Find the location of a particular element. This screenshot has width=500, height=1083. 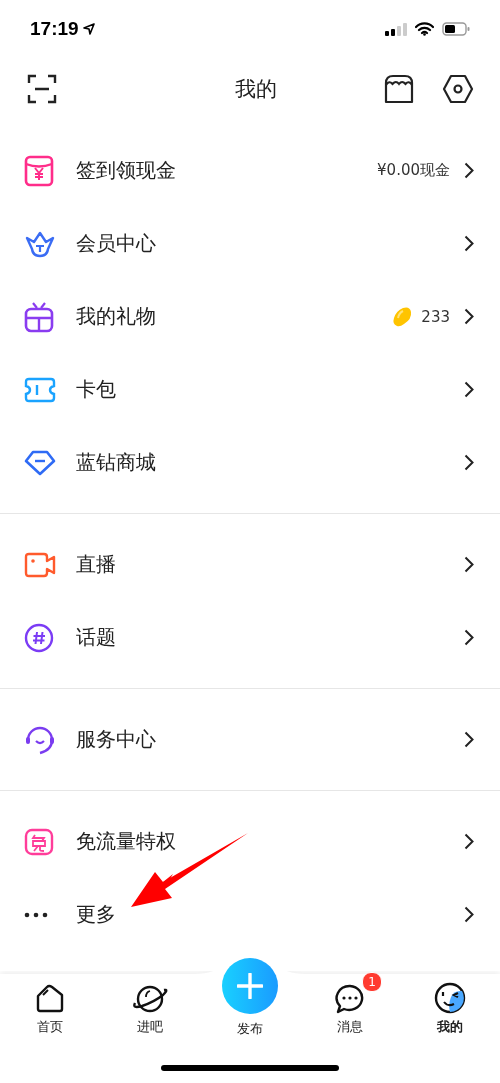

ticket-icon is located at coordinates (40, 389).